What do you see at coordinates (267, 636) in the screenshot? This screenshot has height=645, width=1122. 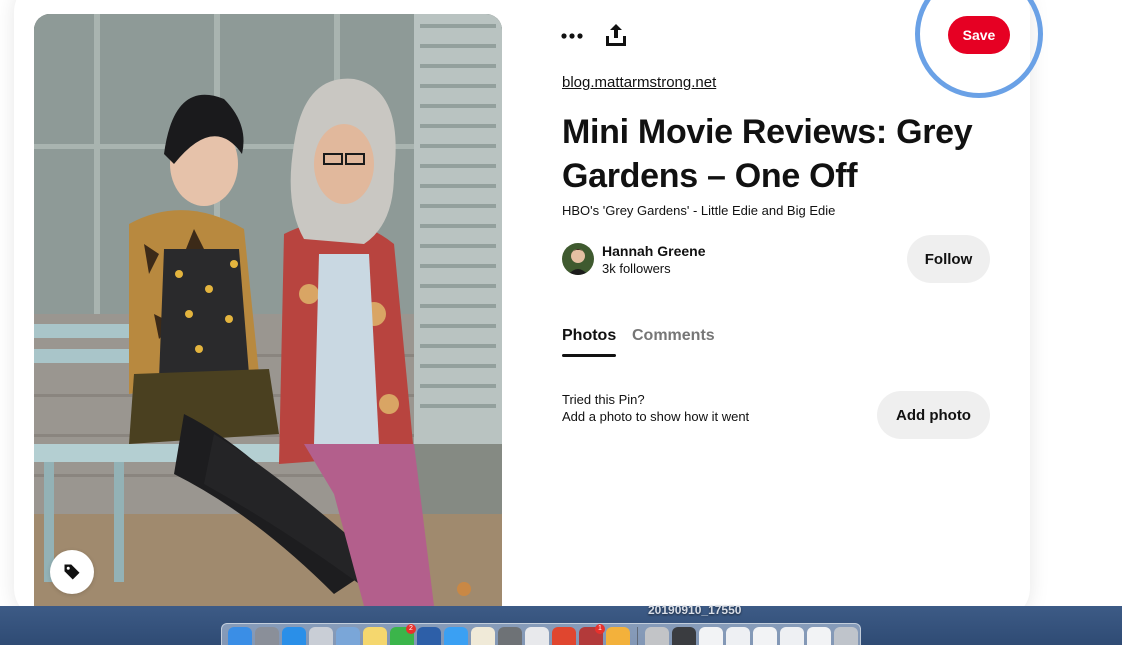 I see `launchpad-icon` at bounding box center [267, 636].